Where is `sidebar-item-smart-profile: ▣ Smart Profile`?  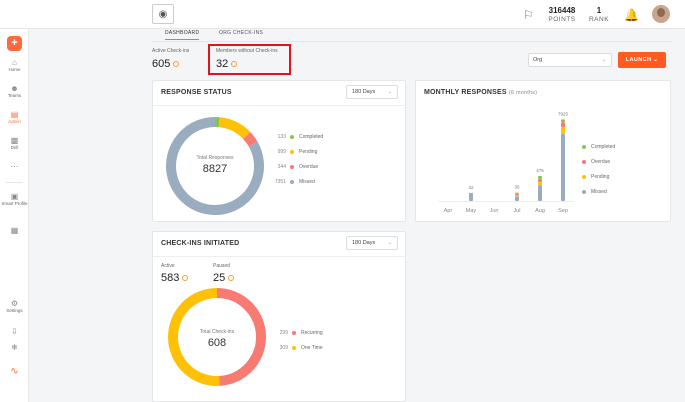
sidebar-item-smart-profile: ▣ Smart Profile is located at coordinates (14, 199).